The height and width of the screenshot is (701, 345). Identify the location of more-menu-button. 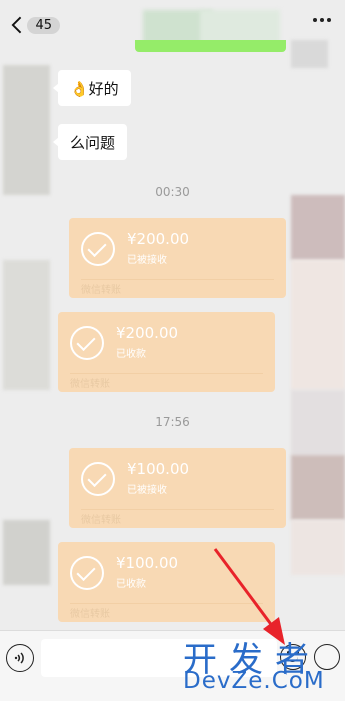
(322, 20).